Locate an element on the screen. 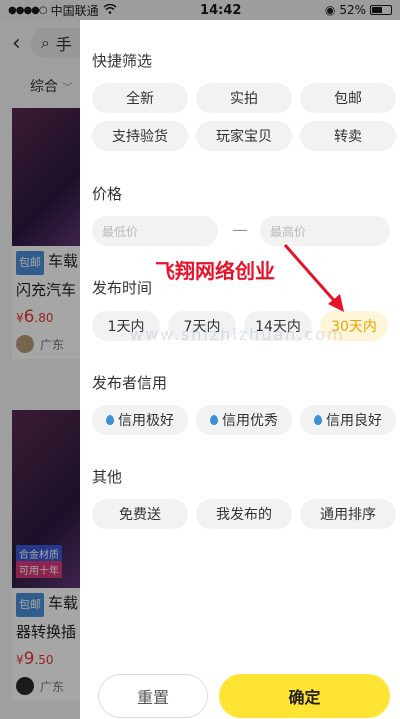  status-bar: ●●●●○ 中国联通 14:42 ◉ 52% is located at coordinates (200, 10).